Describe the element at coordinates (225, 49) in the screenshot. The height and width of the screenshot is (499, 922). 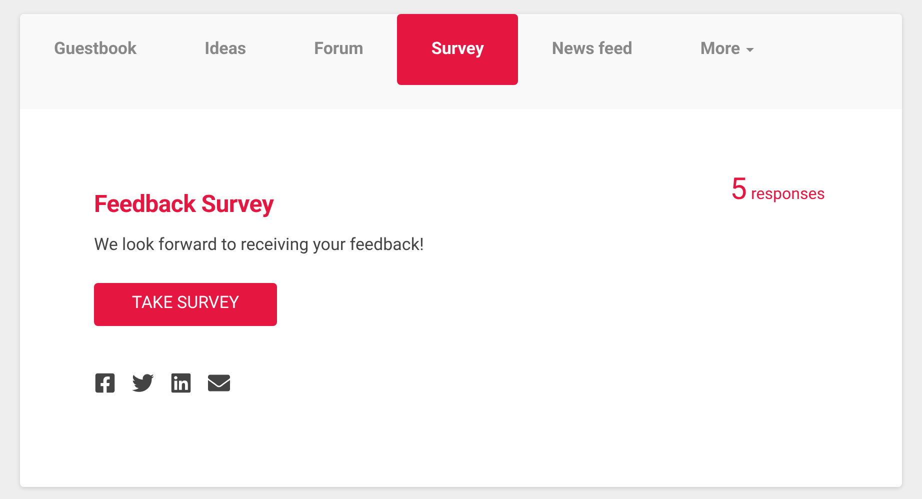
I see `nav-tab: Ideas` at that location.